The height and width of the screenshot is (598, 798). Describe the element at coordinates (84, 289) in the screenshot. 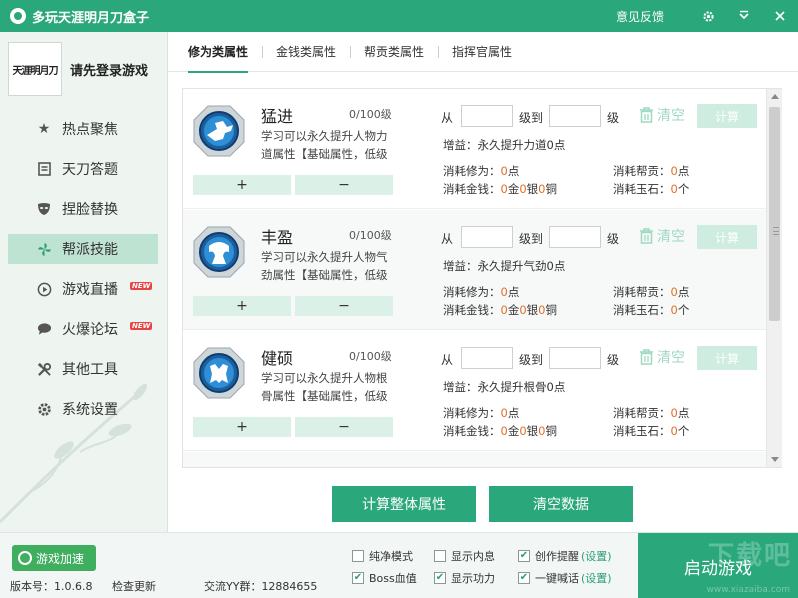

I see `sidebar-item-live: 游戏直播 NEW` at that location.